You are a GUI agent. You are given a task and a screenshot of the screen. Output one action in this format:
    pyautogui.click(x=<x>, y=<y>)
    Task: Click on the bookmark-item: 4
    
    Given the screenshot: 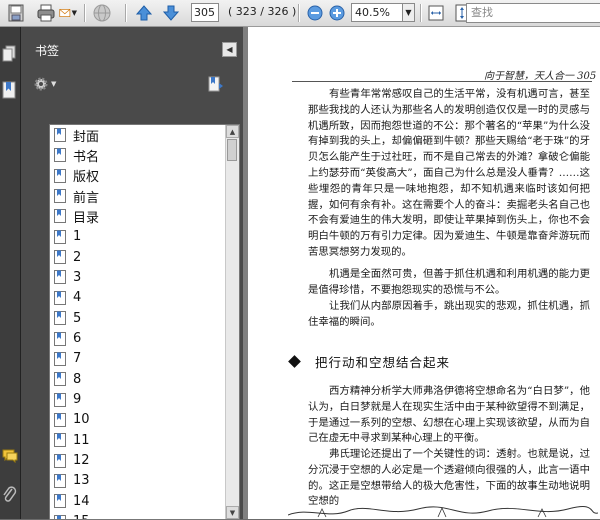 What is the action you would take?
    pyautogui.click(x=138, y=298)
    